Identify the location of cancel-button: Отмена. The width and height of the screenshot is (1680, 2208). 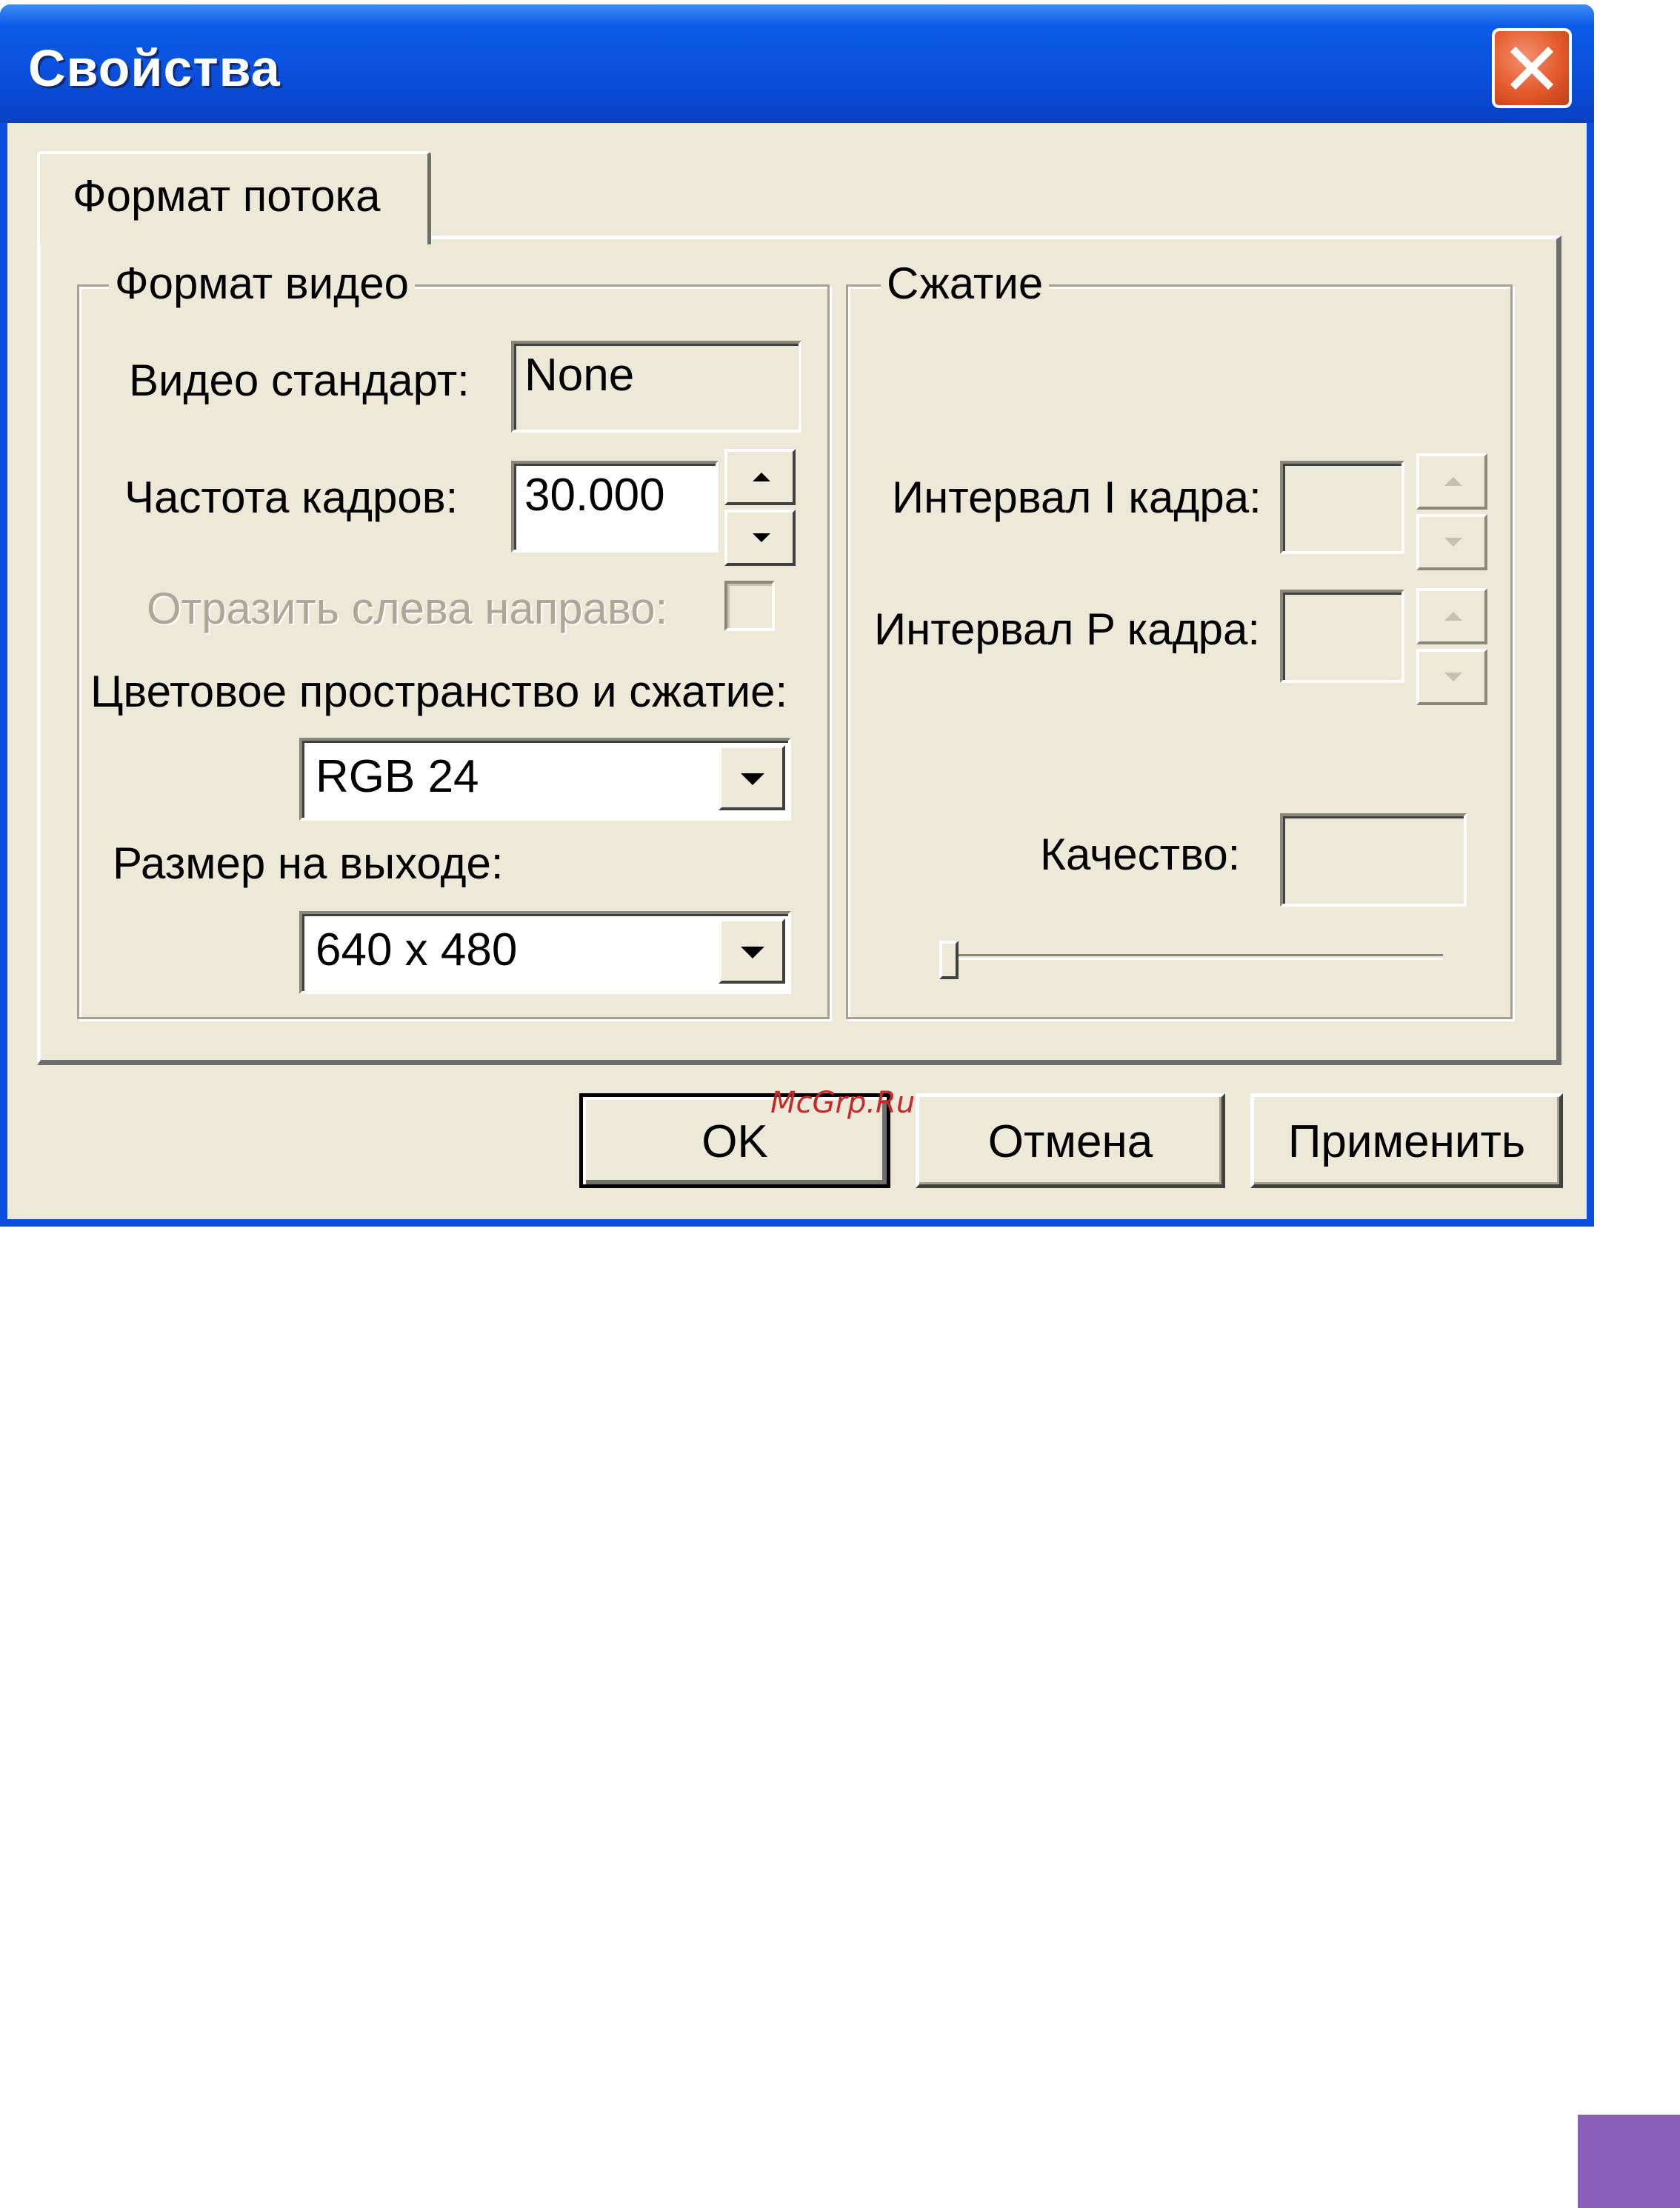
(1070, 1141).